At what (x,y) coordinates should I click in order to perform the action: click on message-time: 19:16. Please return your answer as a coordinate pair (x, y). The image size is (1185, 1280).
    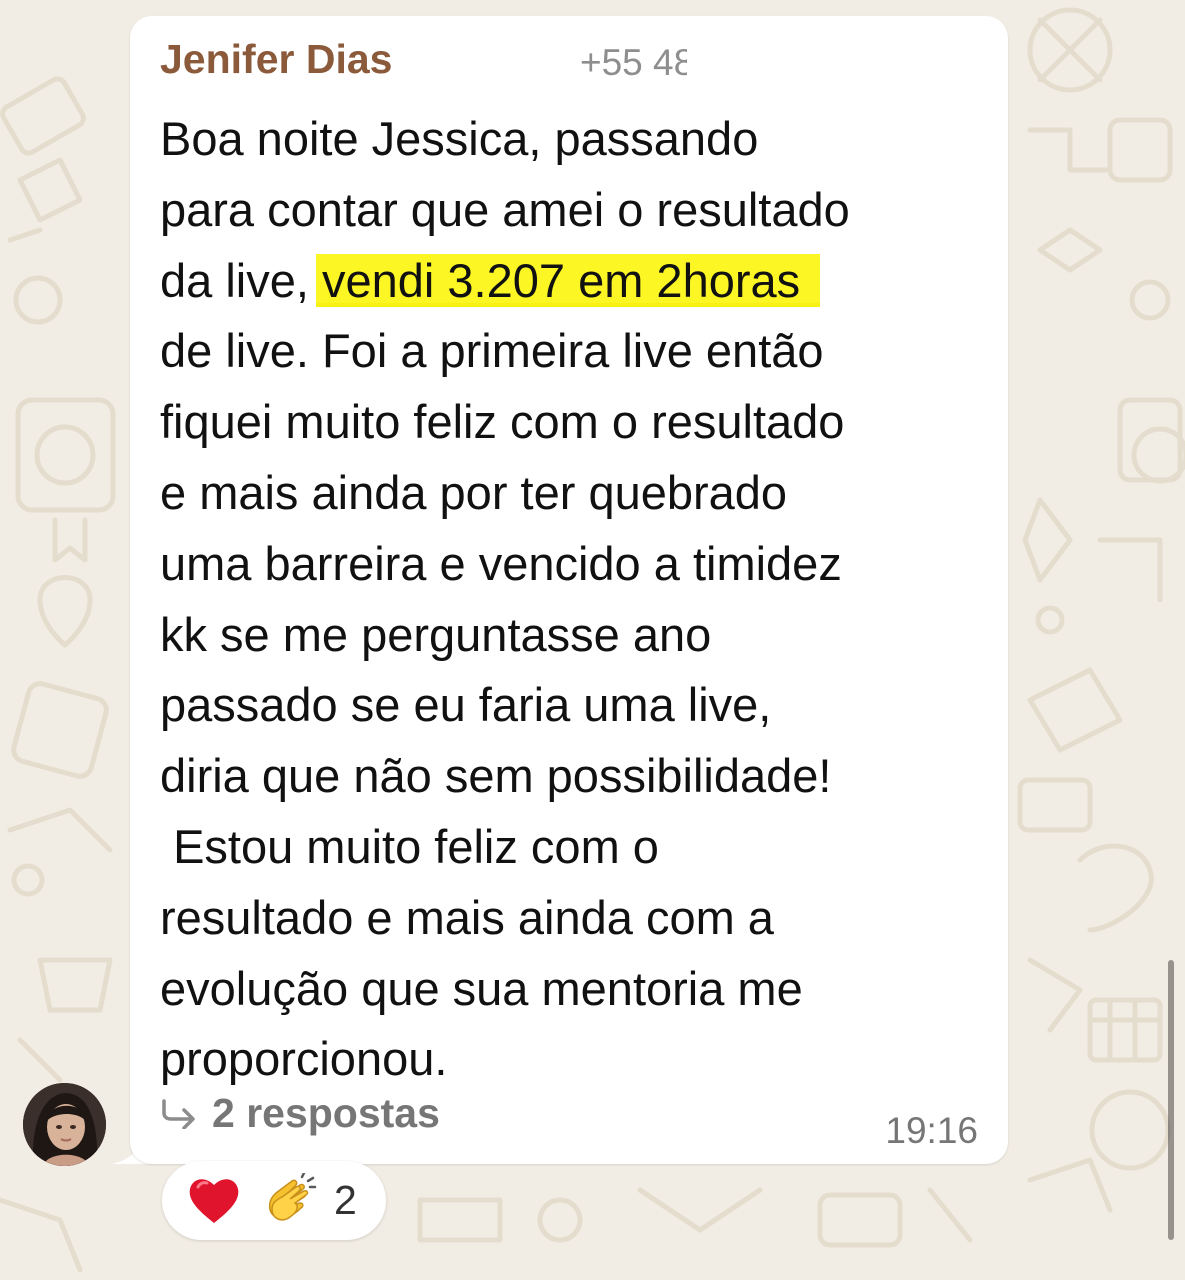
    Looking at the image, I should click on (931, 1130).